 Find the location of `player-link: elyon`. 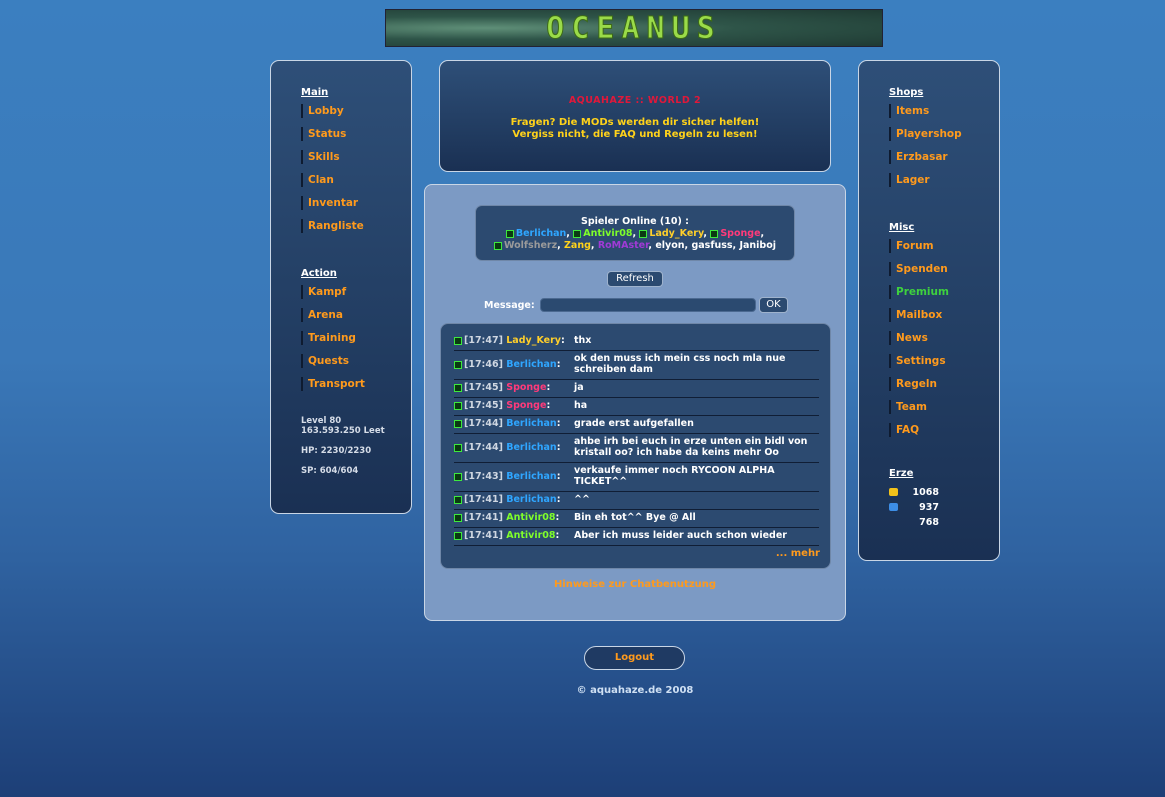

player-link: elyon is located at coordinates (669, 245).